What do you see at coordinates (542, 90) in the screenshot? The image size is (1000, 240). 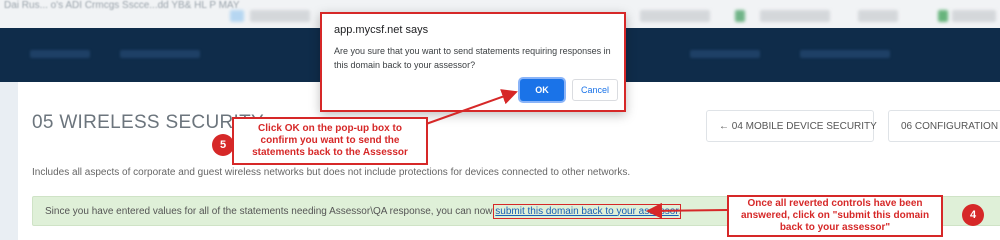 I see `ok-button: OK` at bounding box center [542, 90].